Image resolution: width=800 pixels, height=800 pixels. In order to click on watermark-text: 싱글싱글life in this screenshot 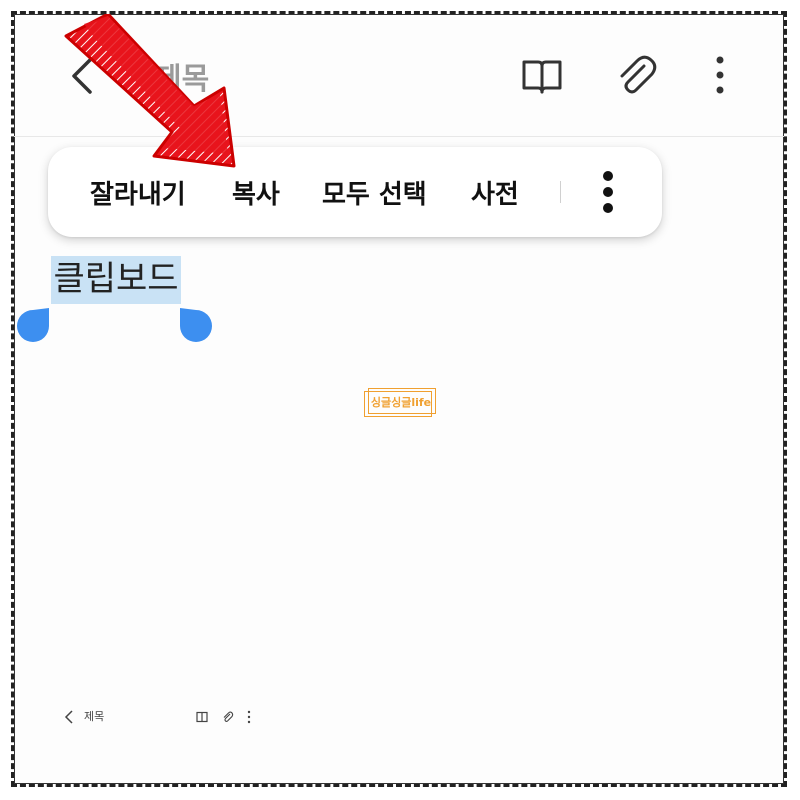, I will do `click(401, 402)`.